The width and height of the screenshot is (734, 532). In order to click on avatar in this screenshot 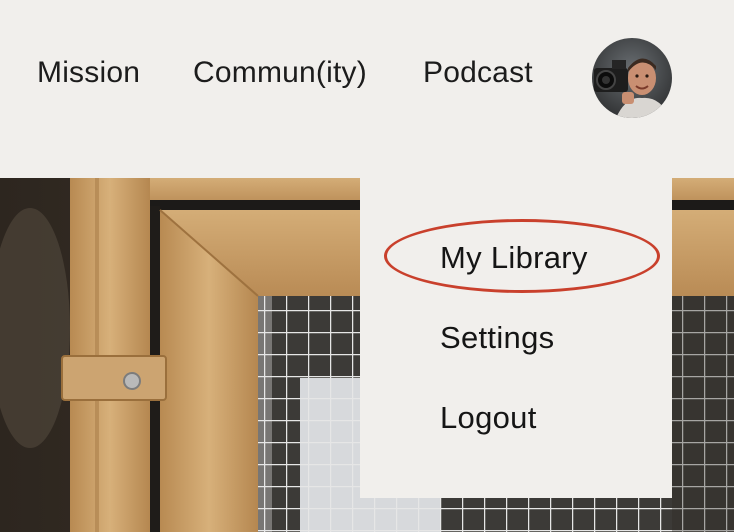, I will do `click(632, 78)`.